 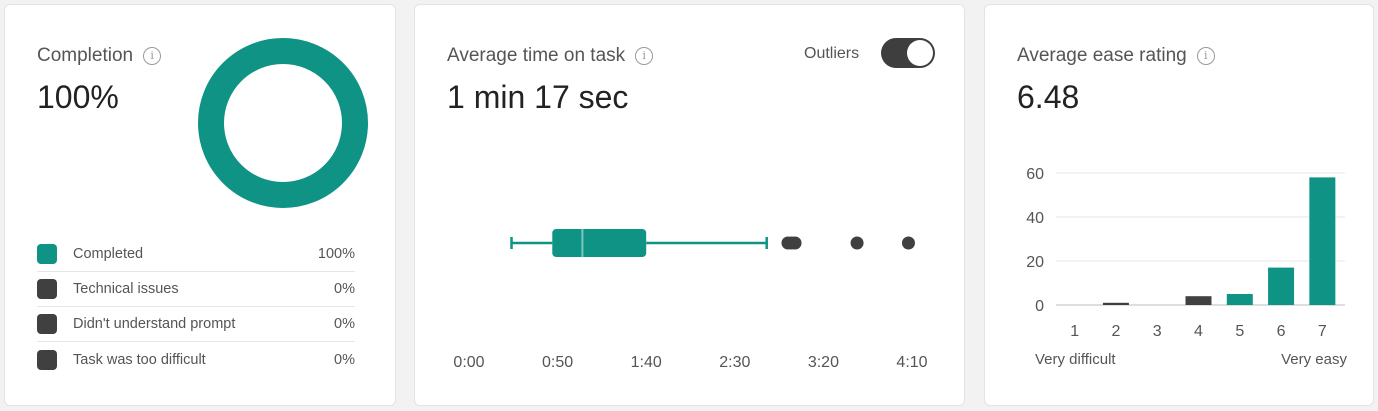 I want to click on x-tick-label: 4, so click(x=1198, y=331).